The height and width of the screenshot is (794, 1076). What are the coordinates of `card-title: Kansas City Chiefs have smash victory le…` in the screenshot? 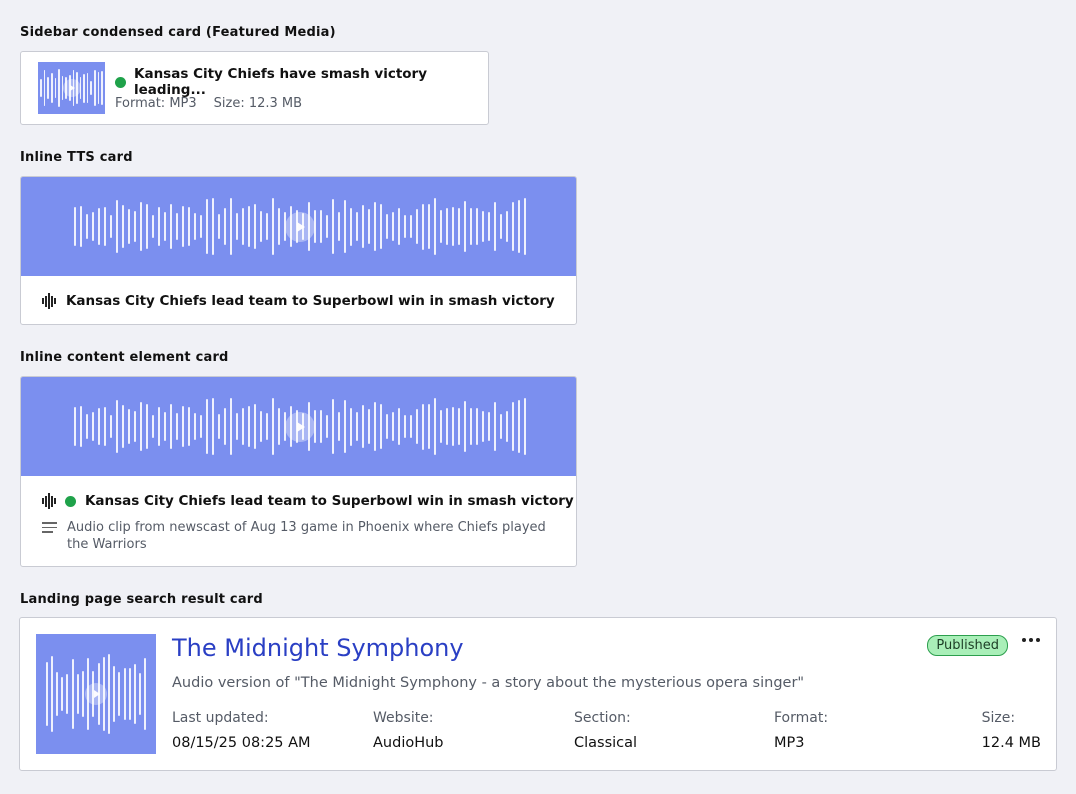 It's located at (311, 82).